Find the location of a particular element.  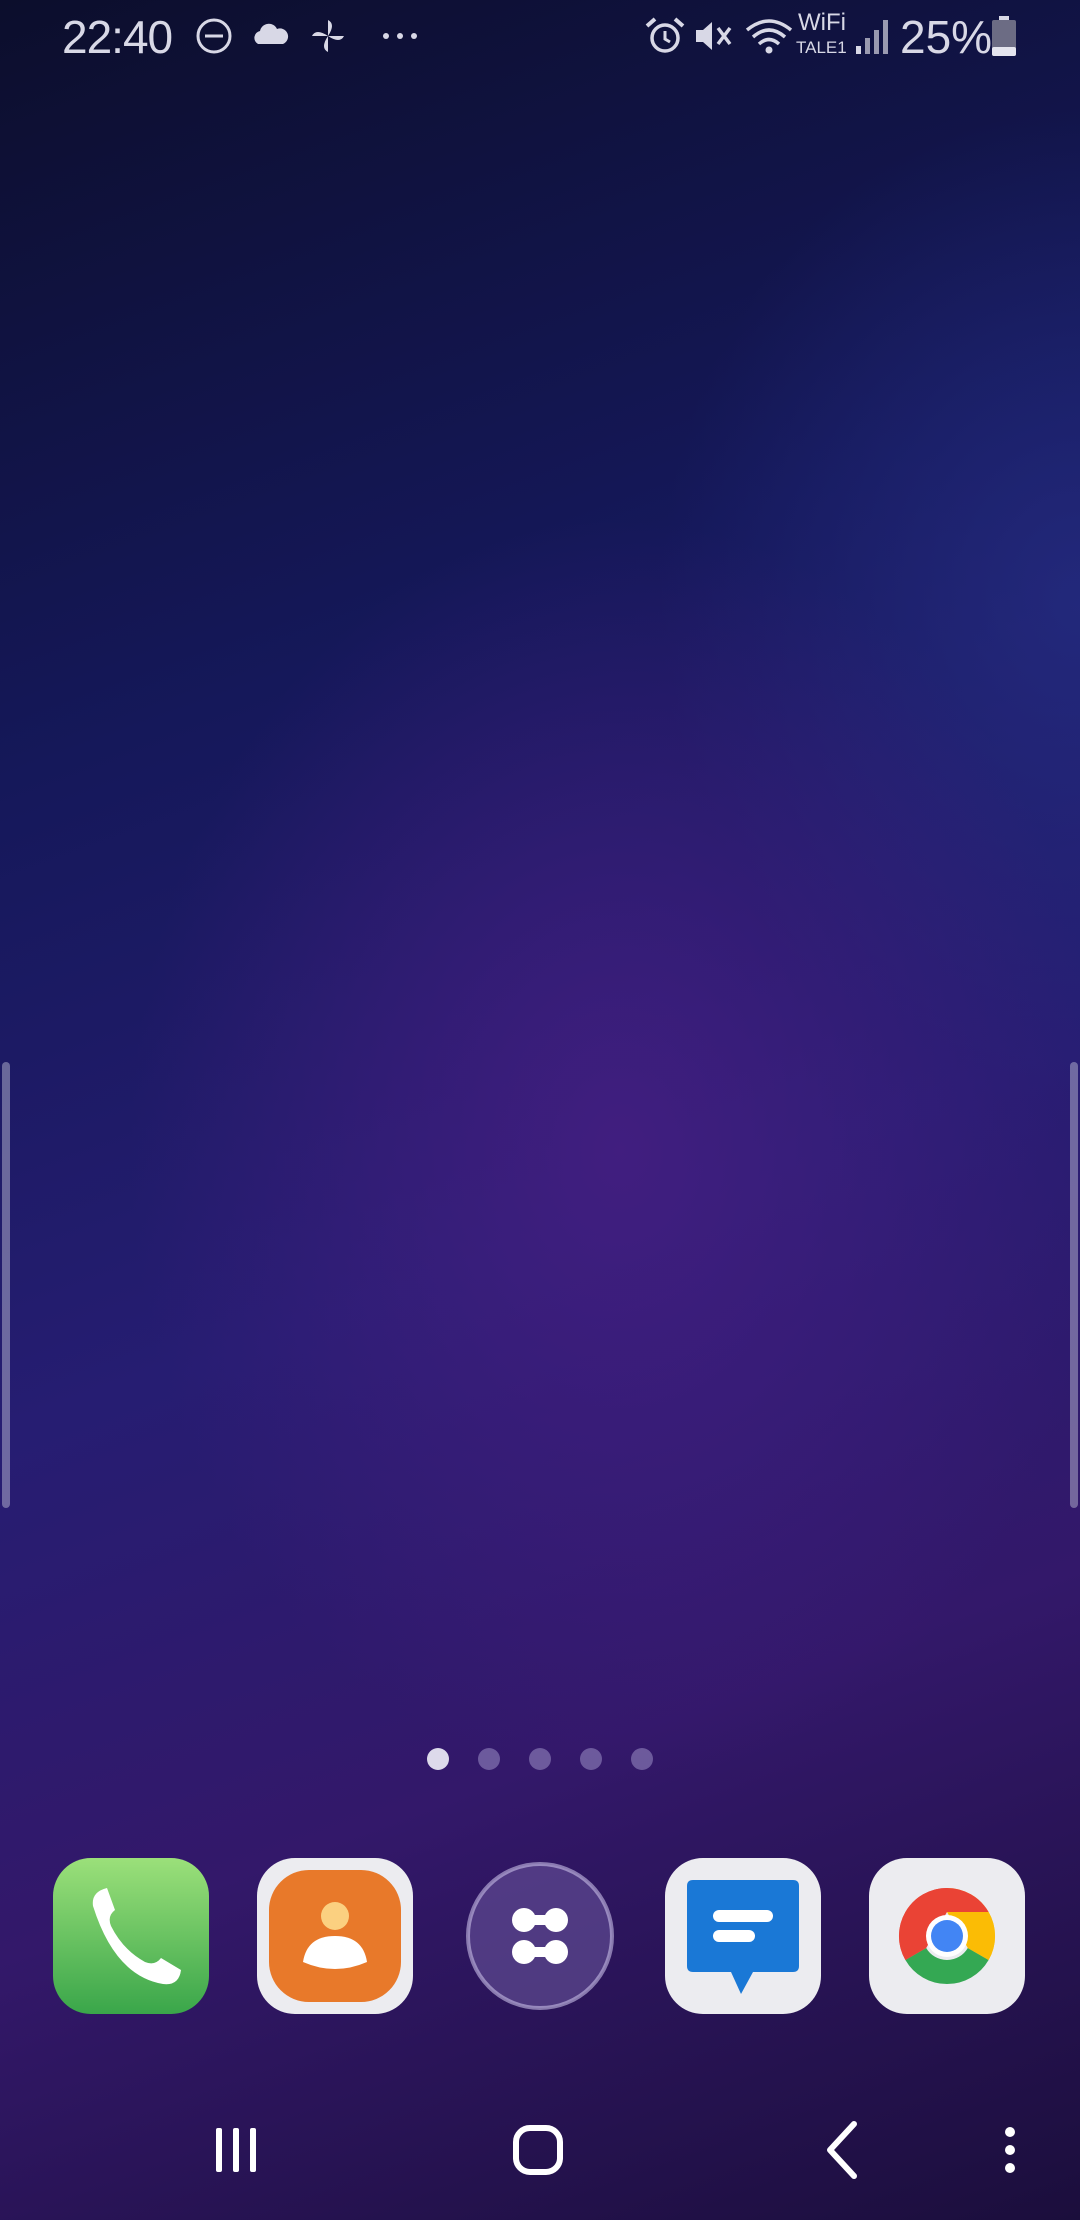

messages-icon is located at coordinates (743, 1936).